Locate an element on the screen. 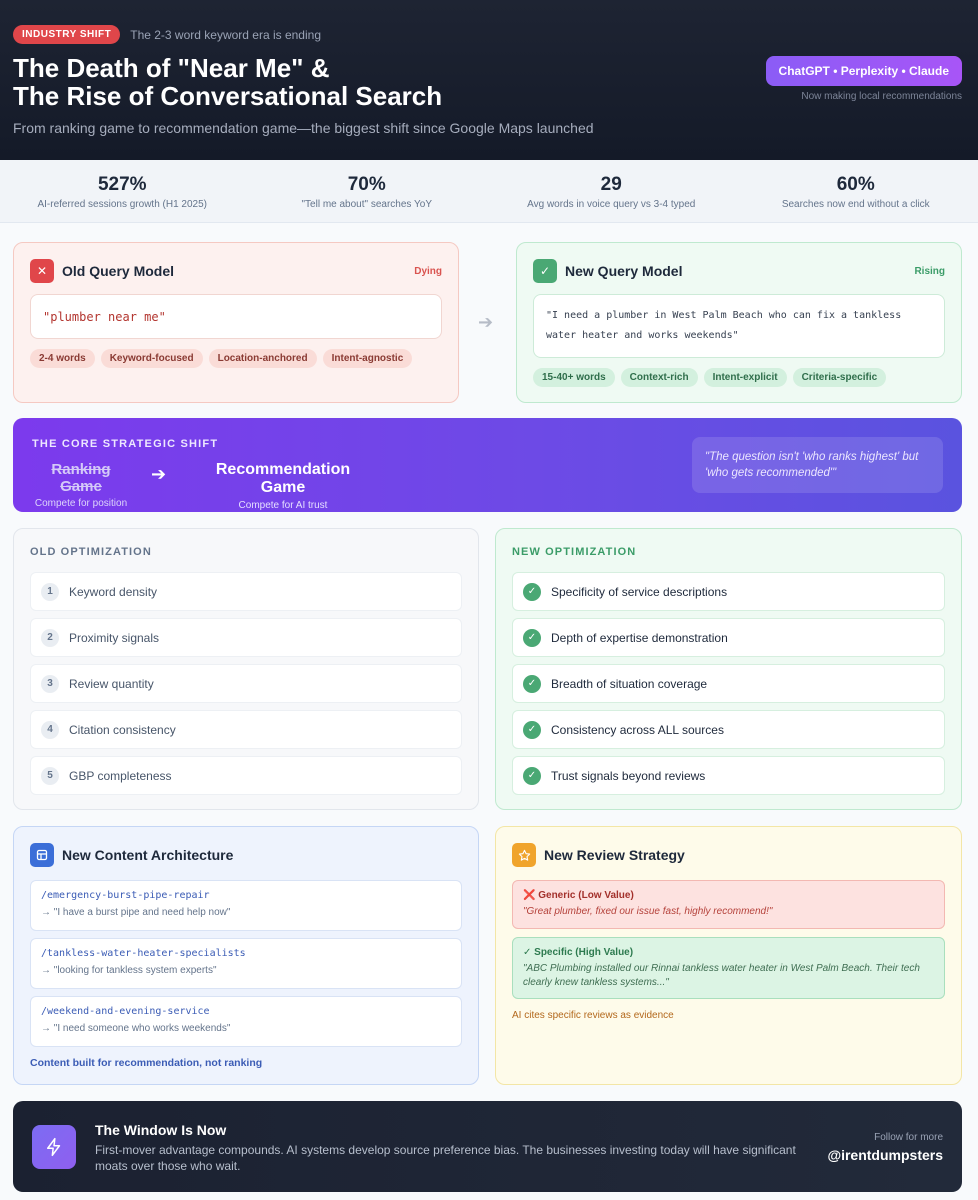  industry-shift-badge: INDUSTRY SHIFT is located at coordinates (67, 34).